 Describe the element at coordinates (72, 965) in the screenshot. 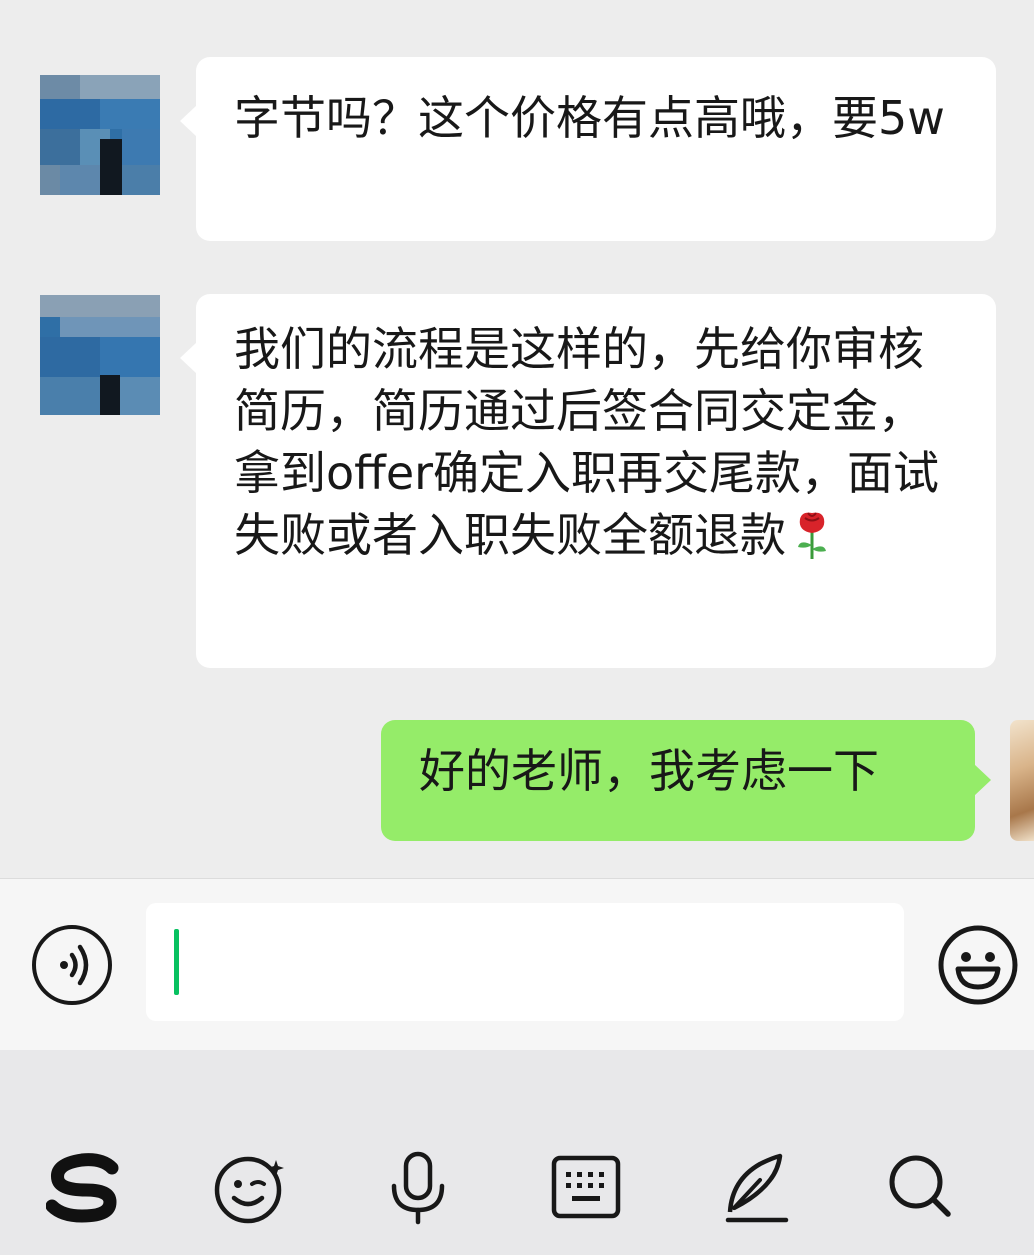

I see `voice-icon` at that location.